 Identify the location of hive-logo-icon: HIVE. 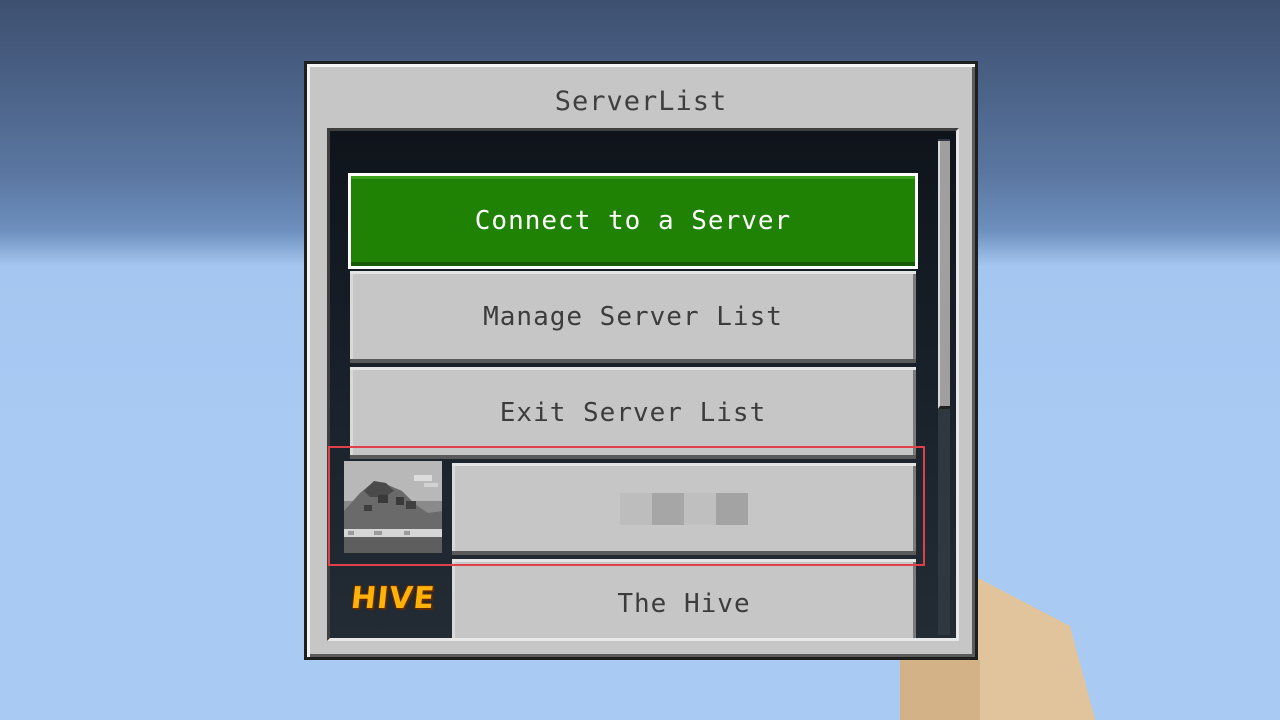
(393, 598).